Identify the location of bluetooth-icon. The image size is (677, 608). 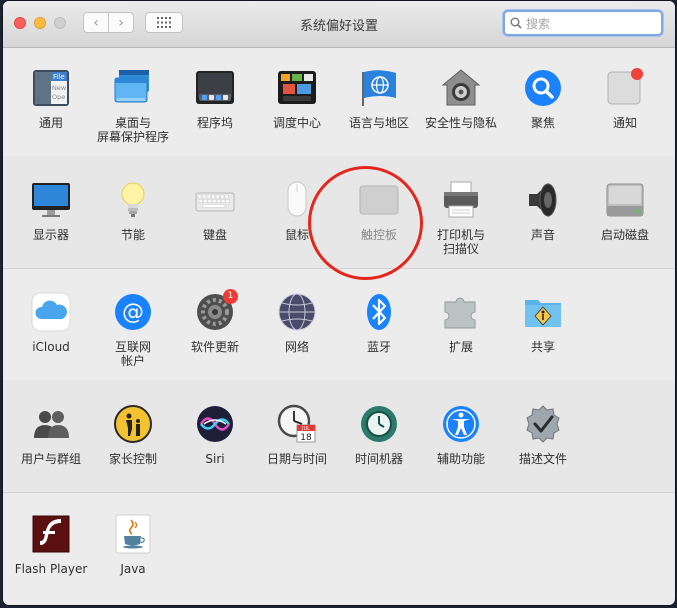
(379, 312).